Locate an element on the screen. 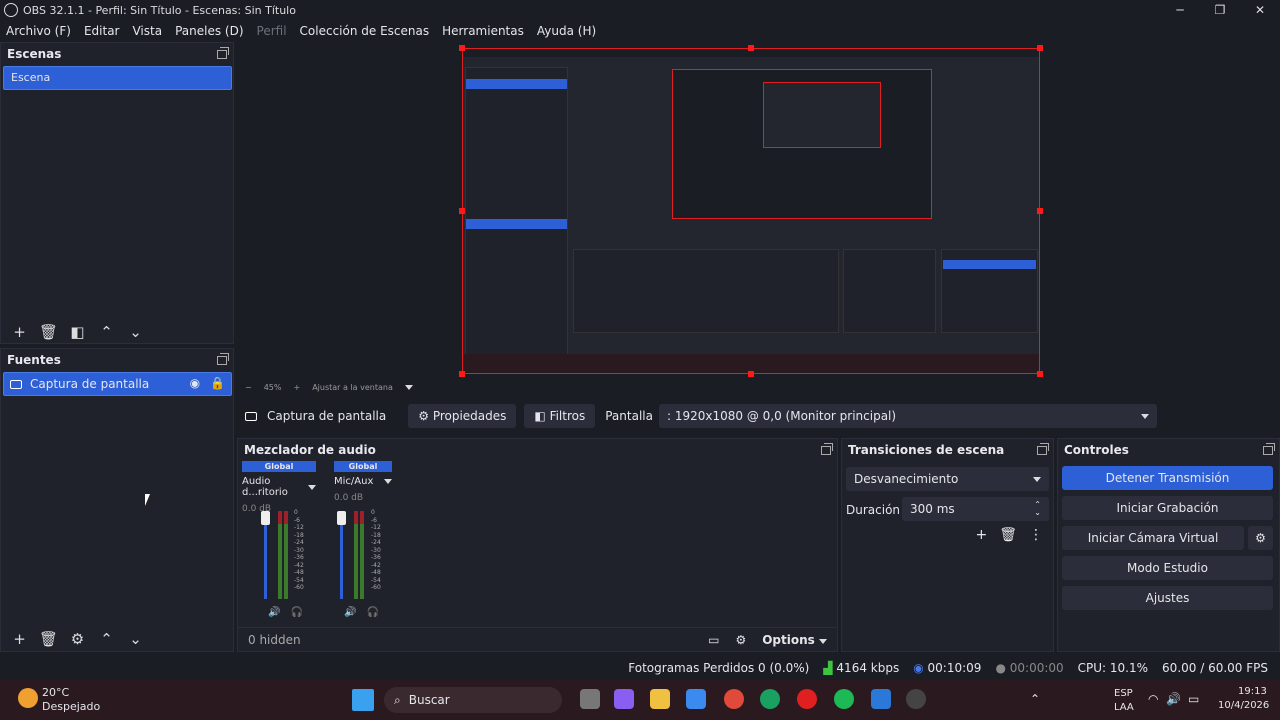 The width and height of the screenshot is (1280, 720). menu-vista: Vista is located at coordinates (147, 31).